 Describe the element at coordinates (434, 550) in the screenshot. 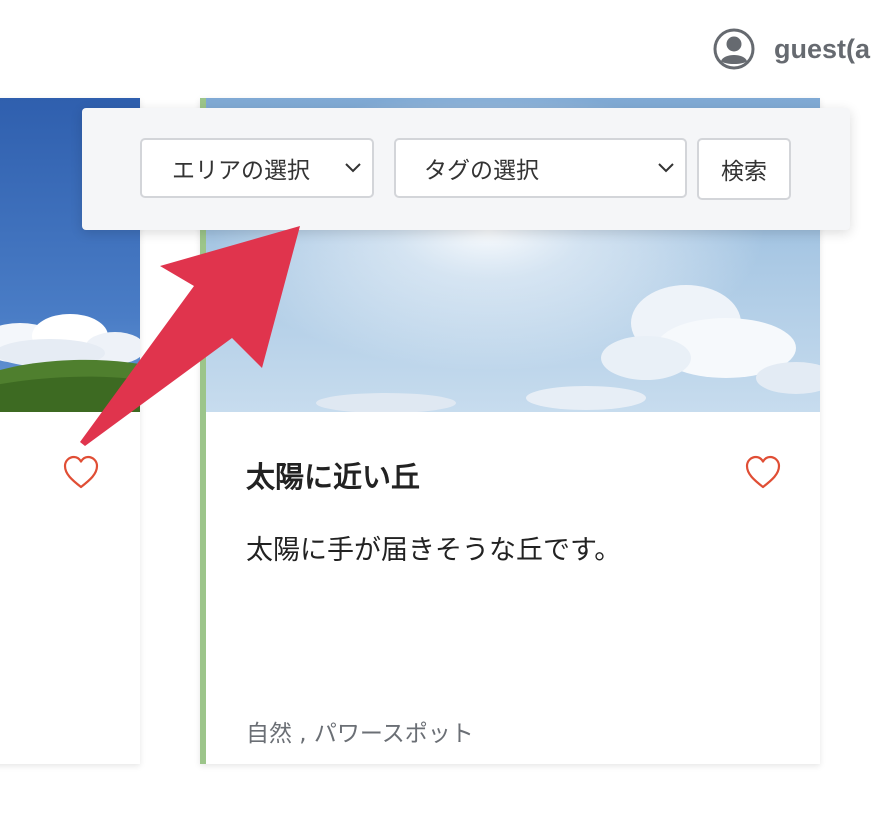

I see `spot-description: 太陽に手が届きそうな丘です。` at that location.